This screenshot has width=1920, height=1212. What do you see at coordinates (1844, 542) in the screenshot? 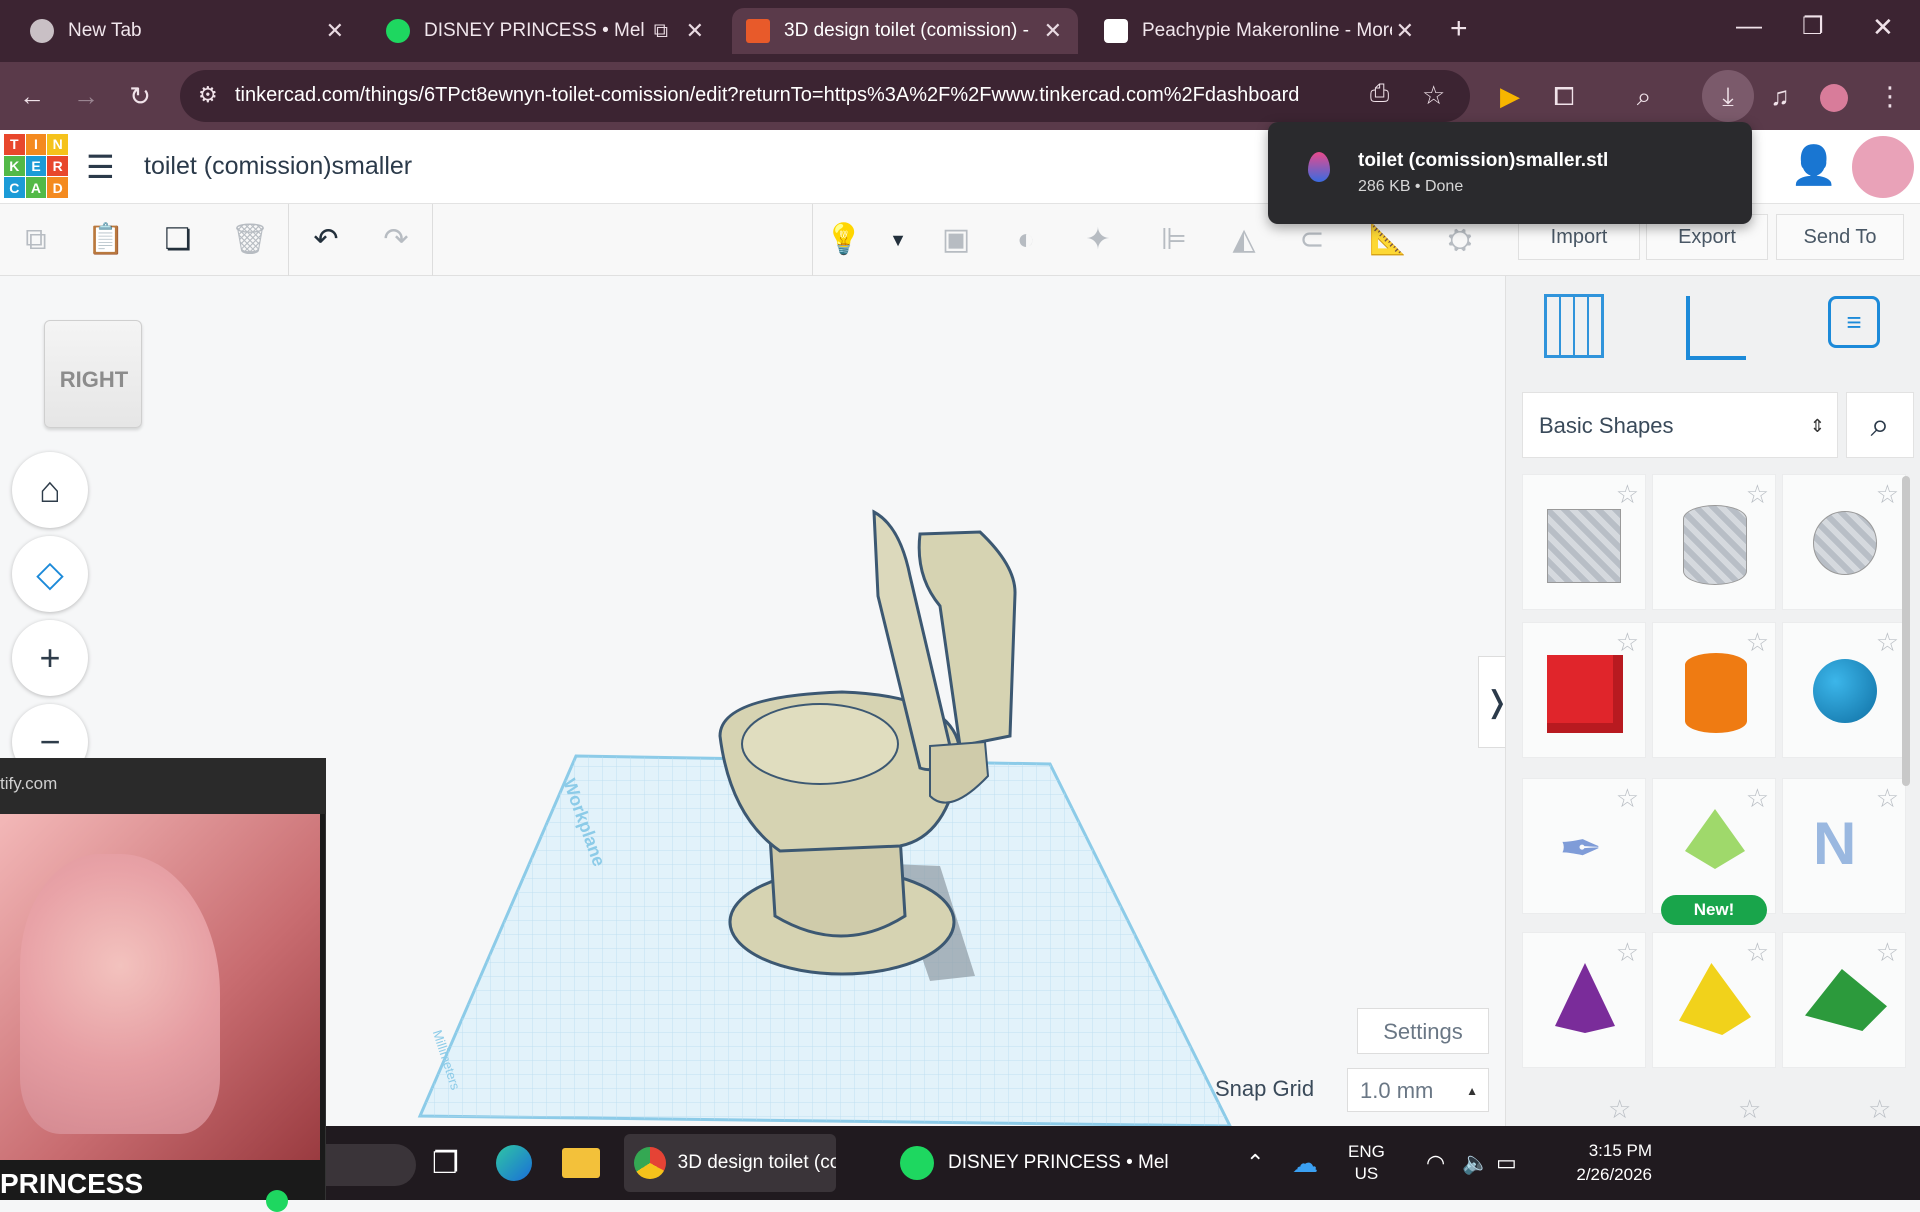
I see `shape-sphere-hole: ☆` at bounding box center [1844, 542].